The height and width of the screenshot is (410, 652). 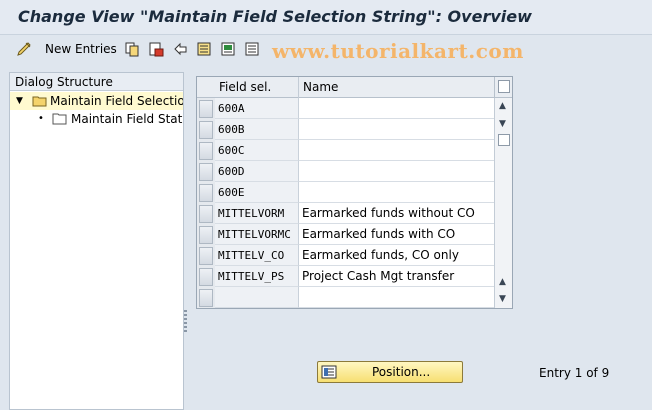 What do you see at coordinates (257, 234) in the screenshot?
I see `field-sel-cell: MITTELVORMC` at bounding box center [257, 234].